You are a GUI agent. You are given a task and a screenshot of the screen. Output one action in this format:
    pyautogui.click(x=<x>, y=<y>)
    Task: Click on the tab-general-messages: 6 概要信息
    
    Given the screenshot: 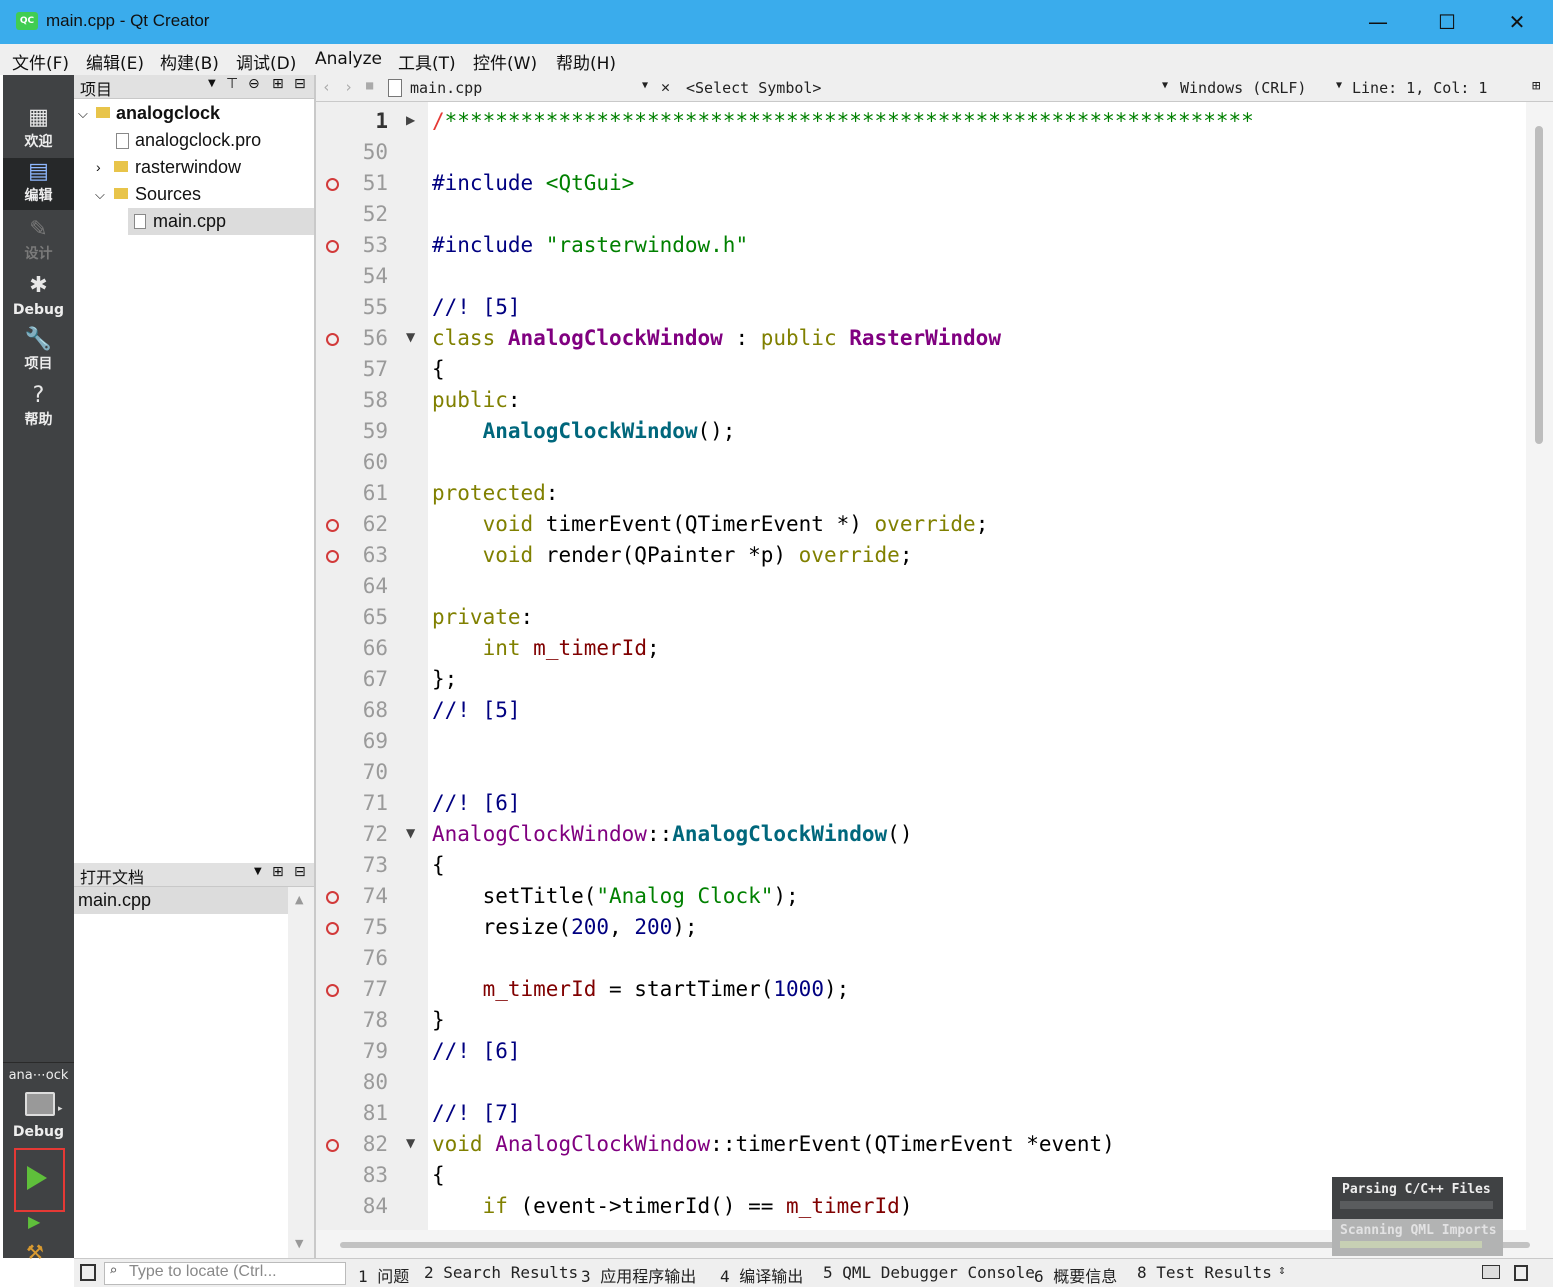 What is the action you would take?
    pyautogui.click(x=1075, y=1275)
    